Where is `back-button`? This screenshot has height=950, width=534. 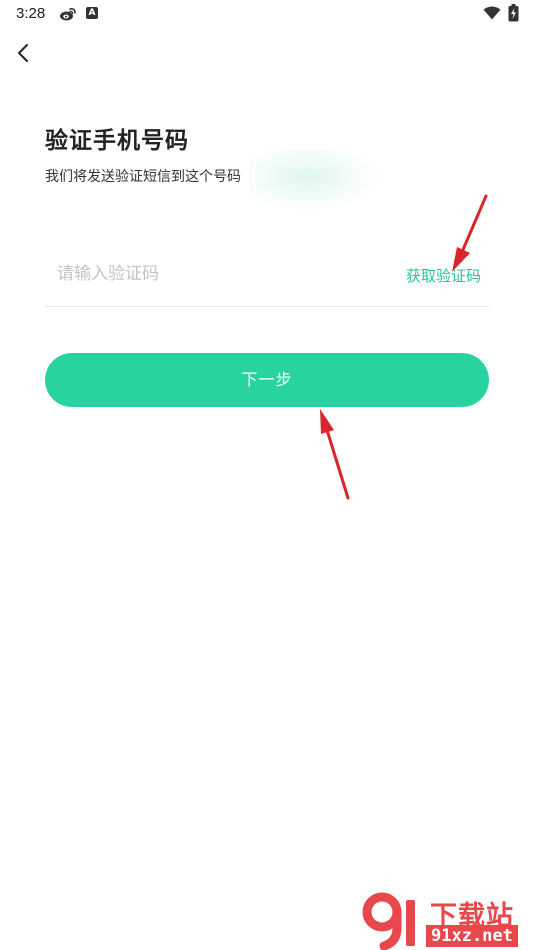
back-button is located at coordinates (25, 53).